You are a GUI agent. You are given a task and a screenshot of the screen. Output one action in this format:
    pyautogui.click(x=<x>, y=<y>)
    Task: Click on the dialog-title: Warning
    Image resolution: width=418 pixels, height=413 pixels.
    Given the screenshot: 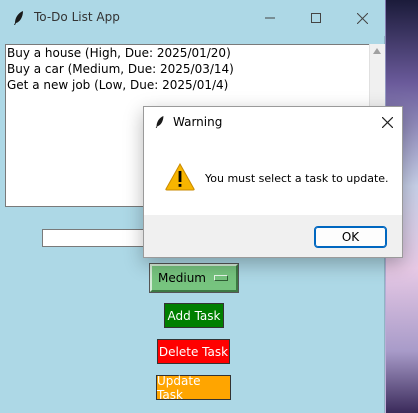 What is the action you would take?
    pyautogui.click(x=198, y=122)
    